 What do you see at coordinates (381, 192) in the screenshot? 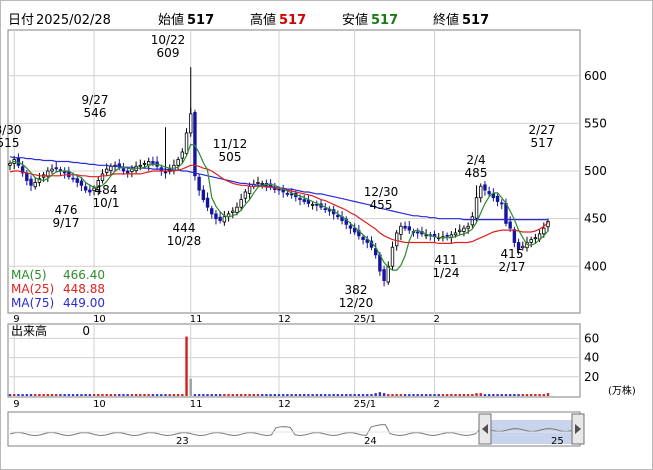
I see `annotation-date: 12/30` at bounding box center [381, 192].